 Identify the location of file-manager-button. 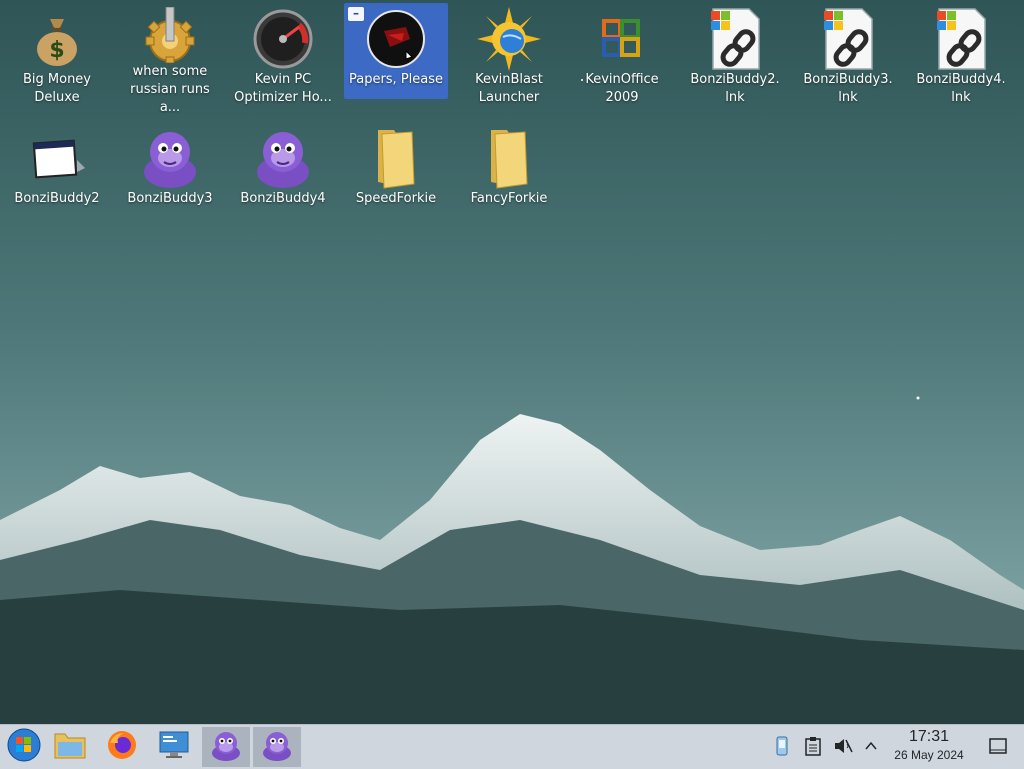
(70, 747).